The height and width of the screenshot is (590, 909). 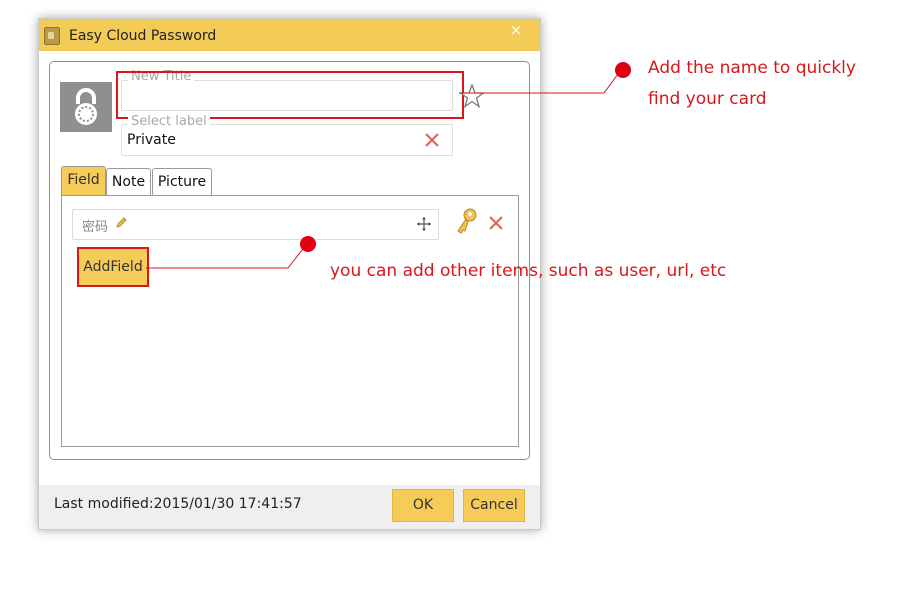 I want to click on title-callout-line, so click(x=540, y=81).